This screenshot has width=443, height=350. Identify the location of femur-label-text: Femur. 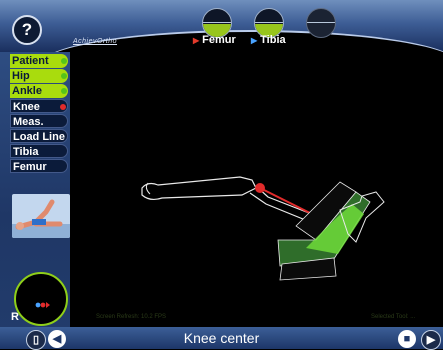
(219, 40).